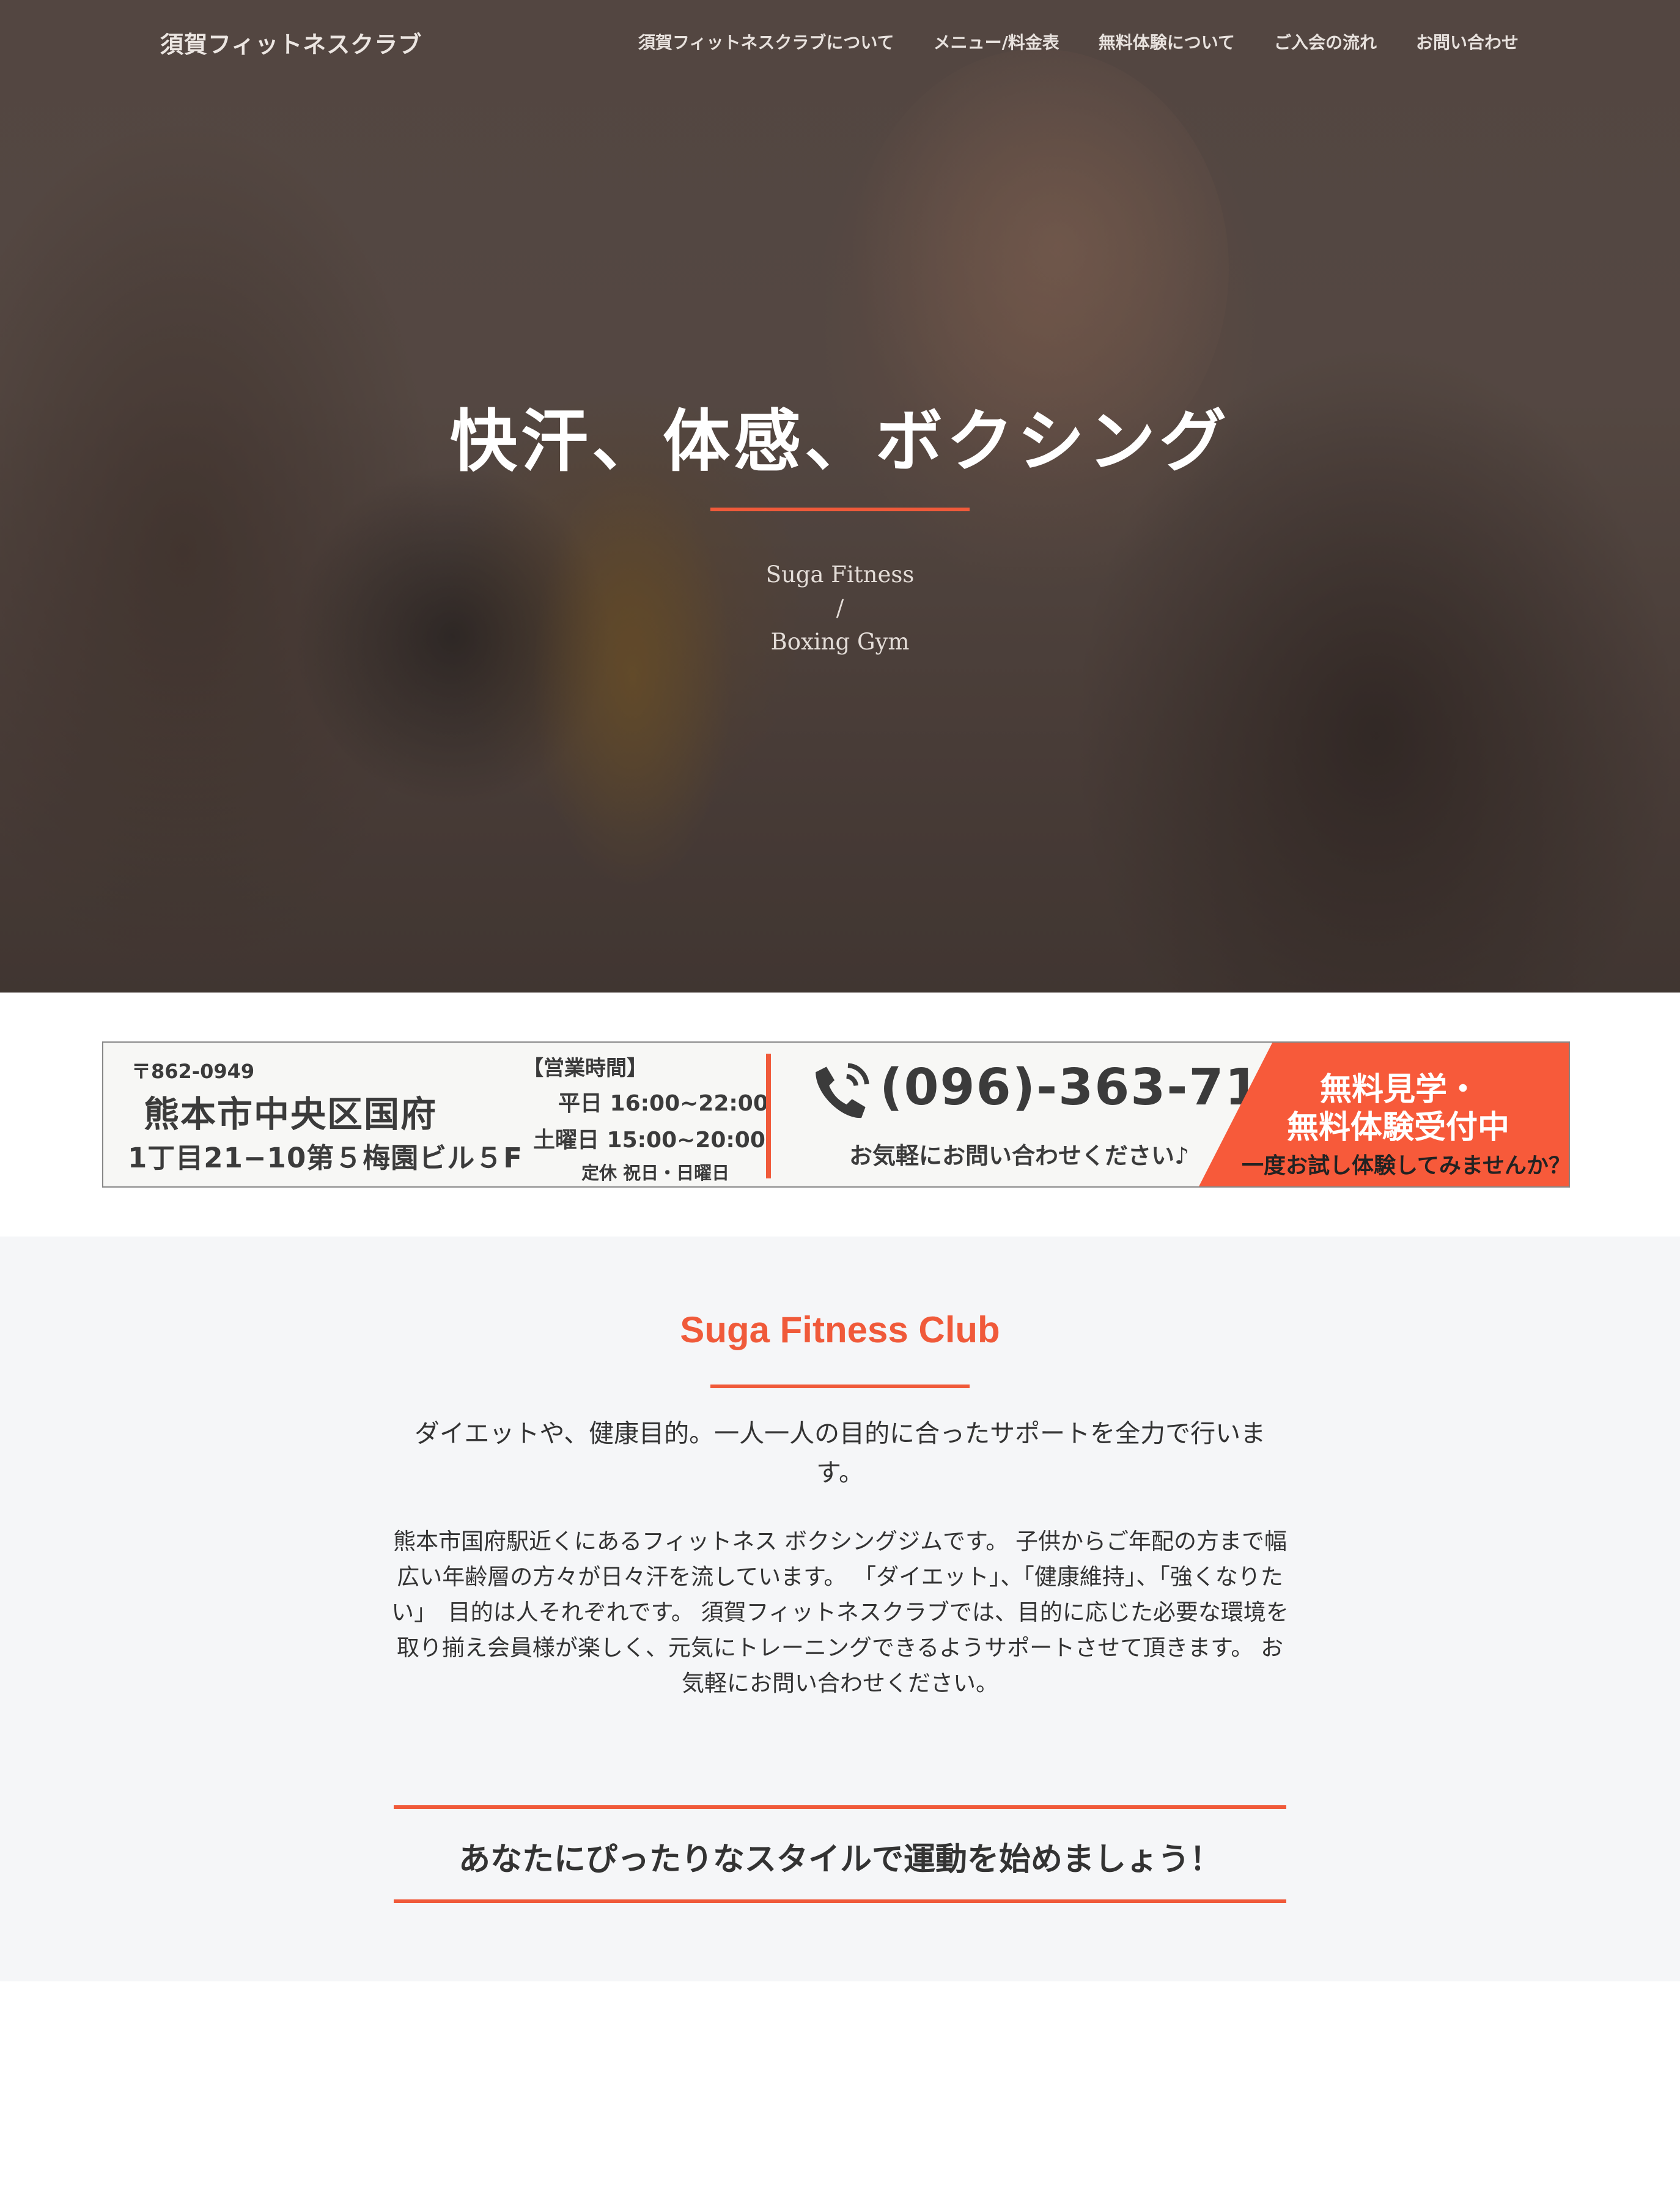 Image resolution: width=1680 pixels, height=2185 pixels. Describe the element at coordinates (1467, 41) in the screenshot. I see `nav-item-contact: お問い合わせ` at that location.